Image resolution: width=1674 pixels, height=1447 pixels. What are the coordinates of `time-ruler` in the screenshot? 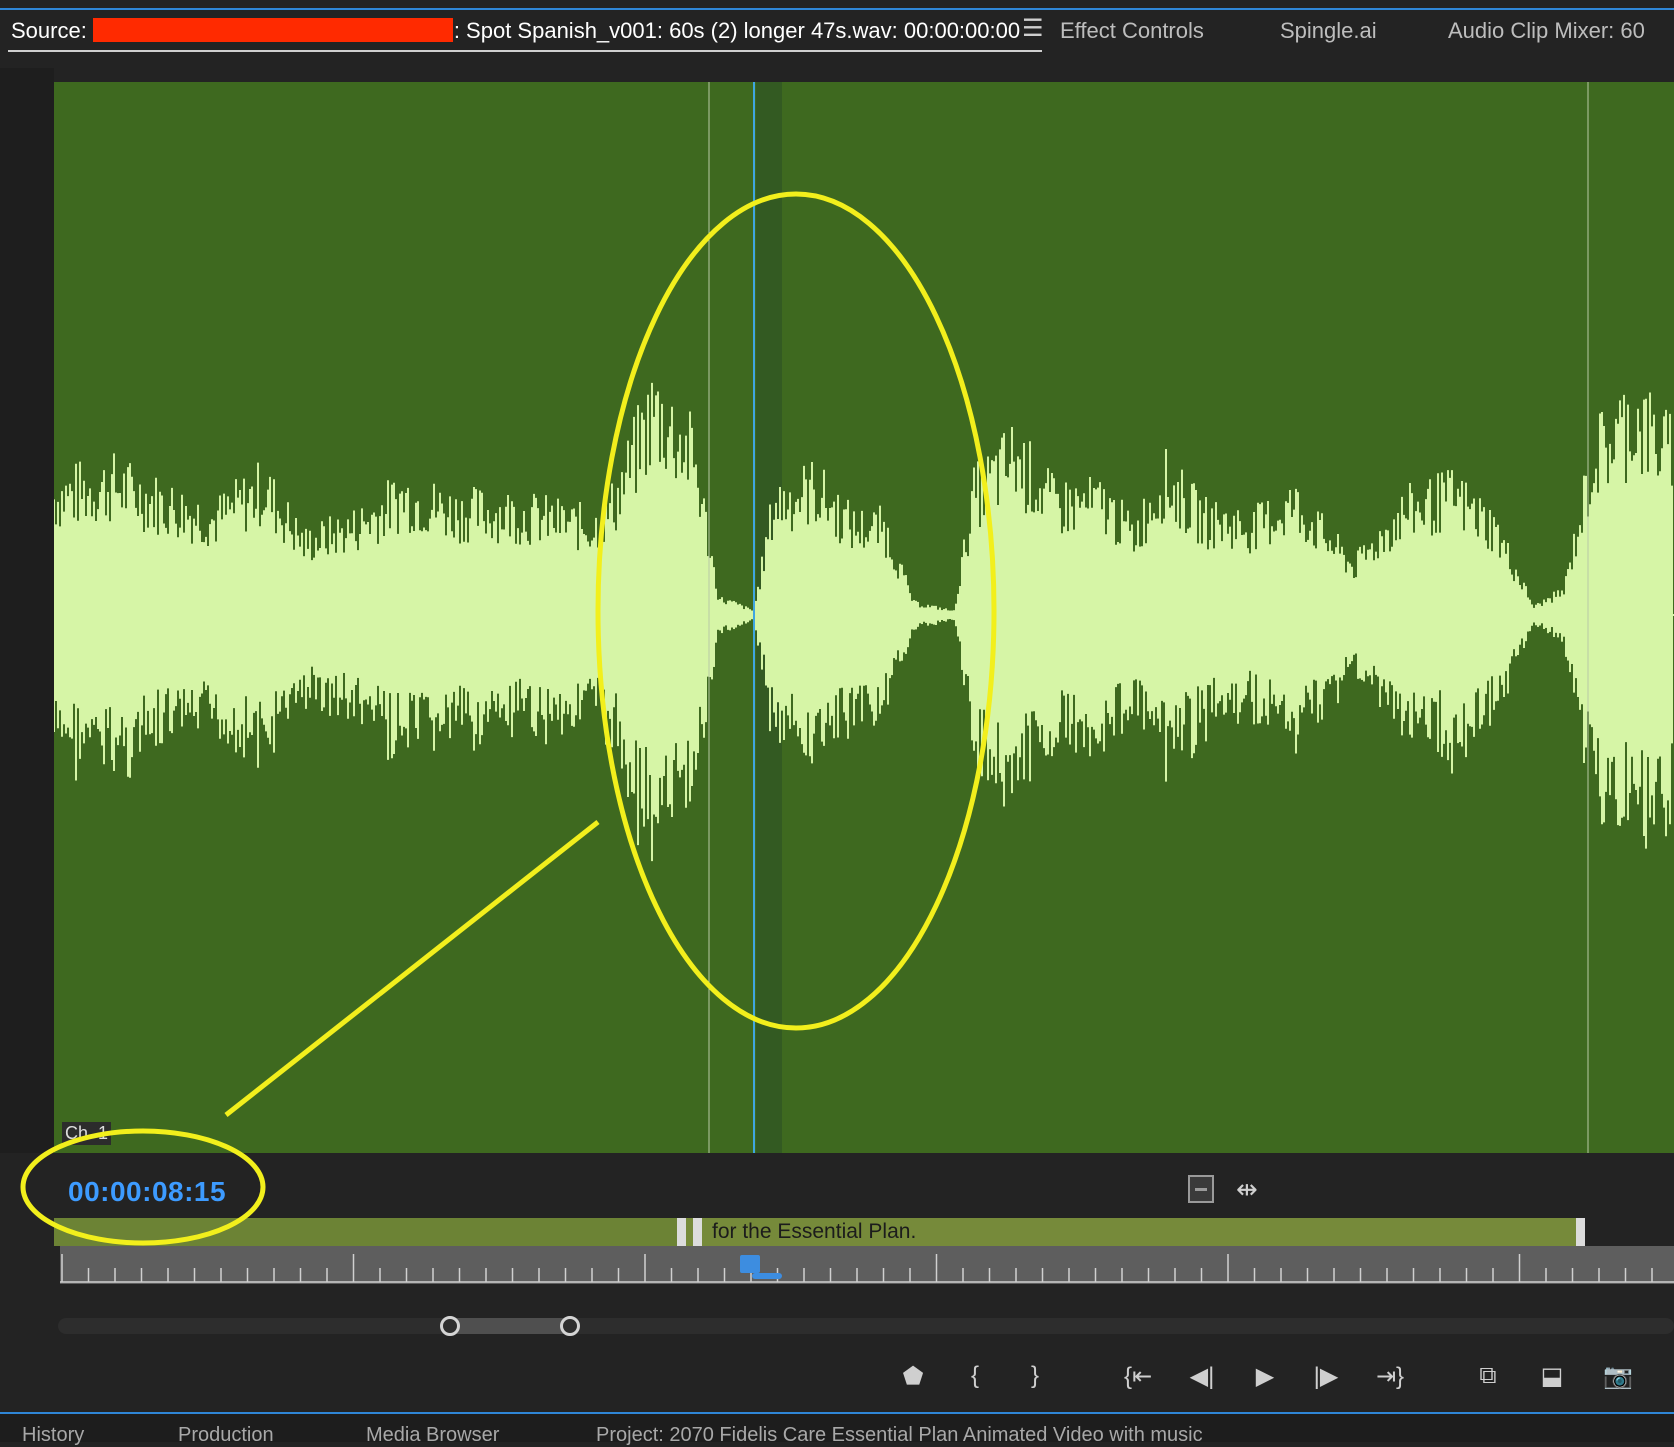 It's located at (867, 1265).